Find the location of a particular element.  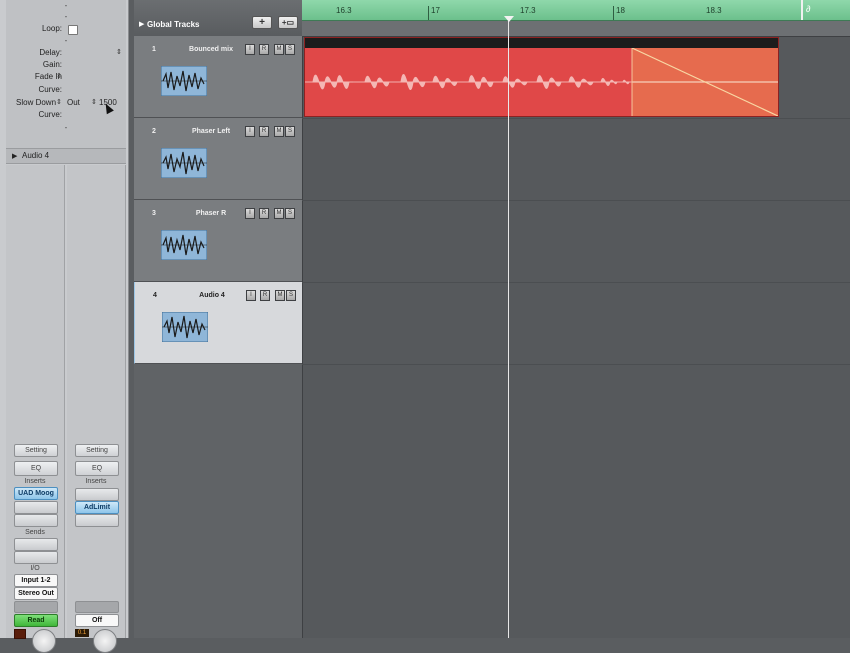

global-tracks-label: Global Tracks is located at coordinates (173, 24).